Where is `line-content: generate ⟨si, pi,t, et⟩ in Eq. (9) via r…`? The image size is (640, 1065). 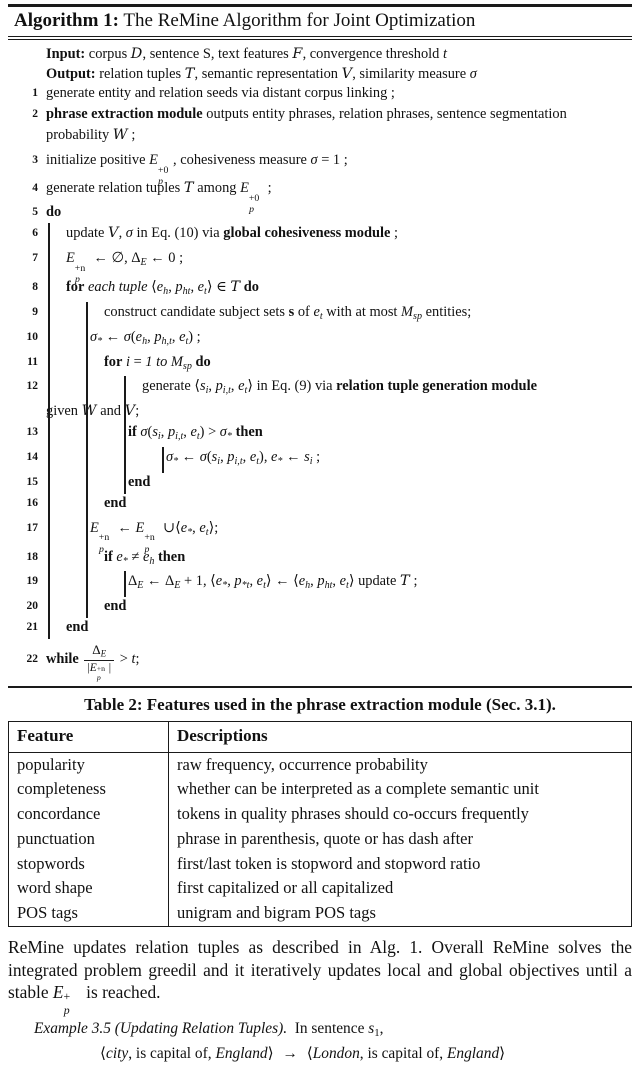
line-content: generate ⟨si, pi,t, et⟩ in Eq. (9) via r… is located at coordinates (339, 387).